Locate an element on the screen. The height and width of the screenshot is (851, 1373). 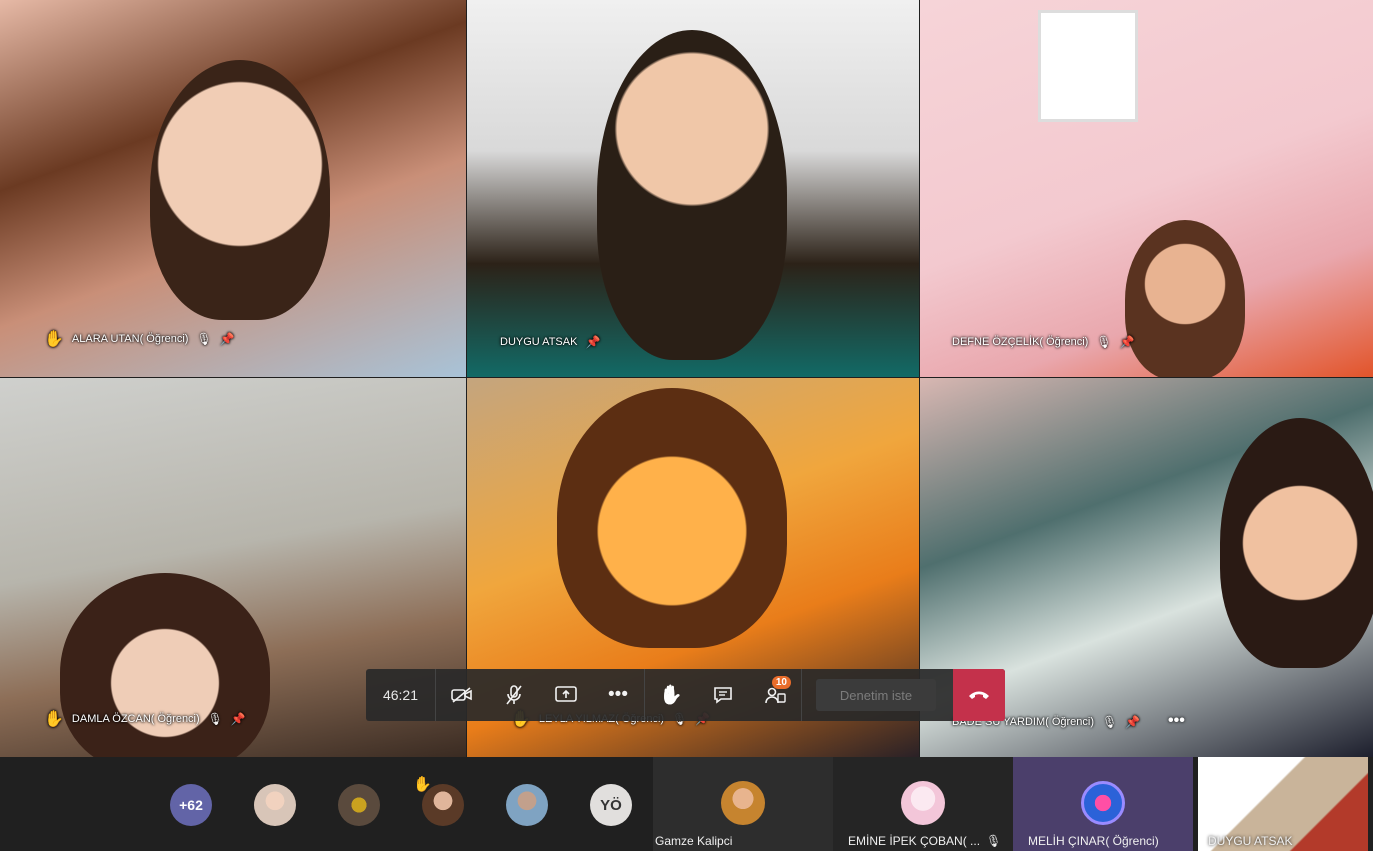
call-timer: 46:21 is located at coordinates (401, 695).